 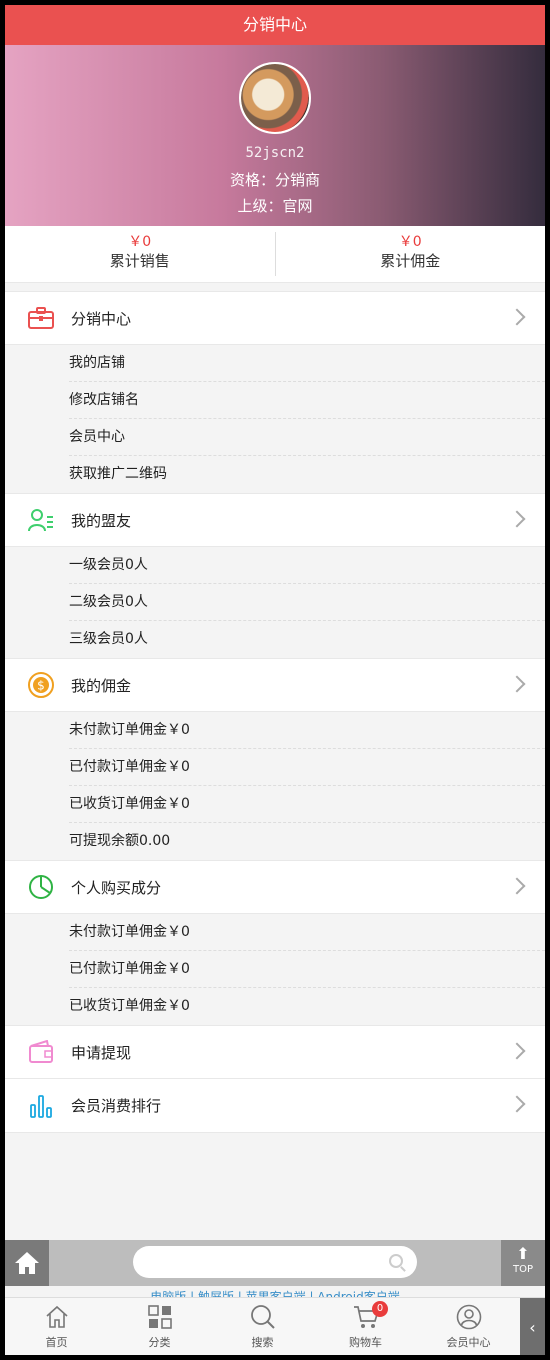 I want to click on tab-cart: 0 购物车, so click(x=365, y=1326).